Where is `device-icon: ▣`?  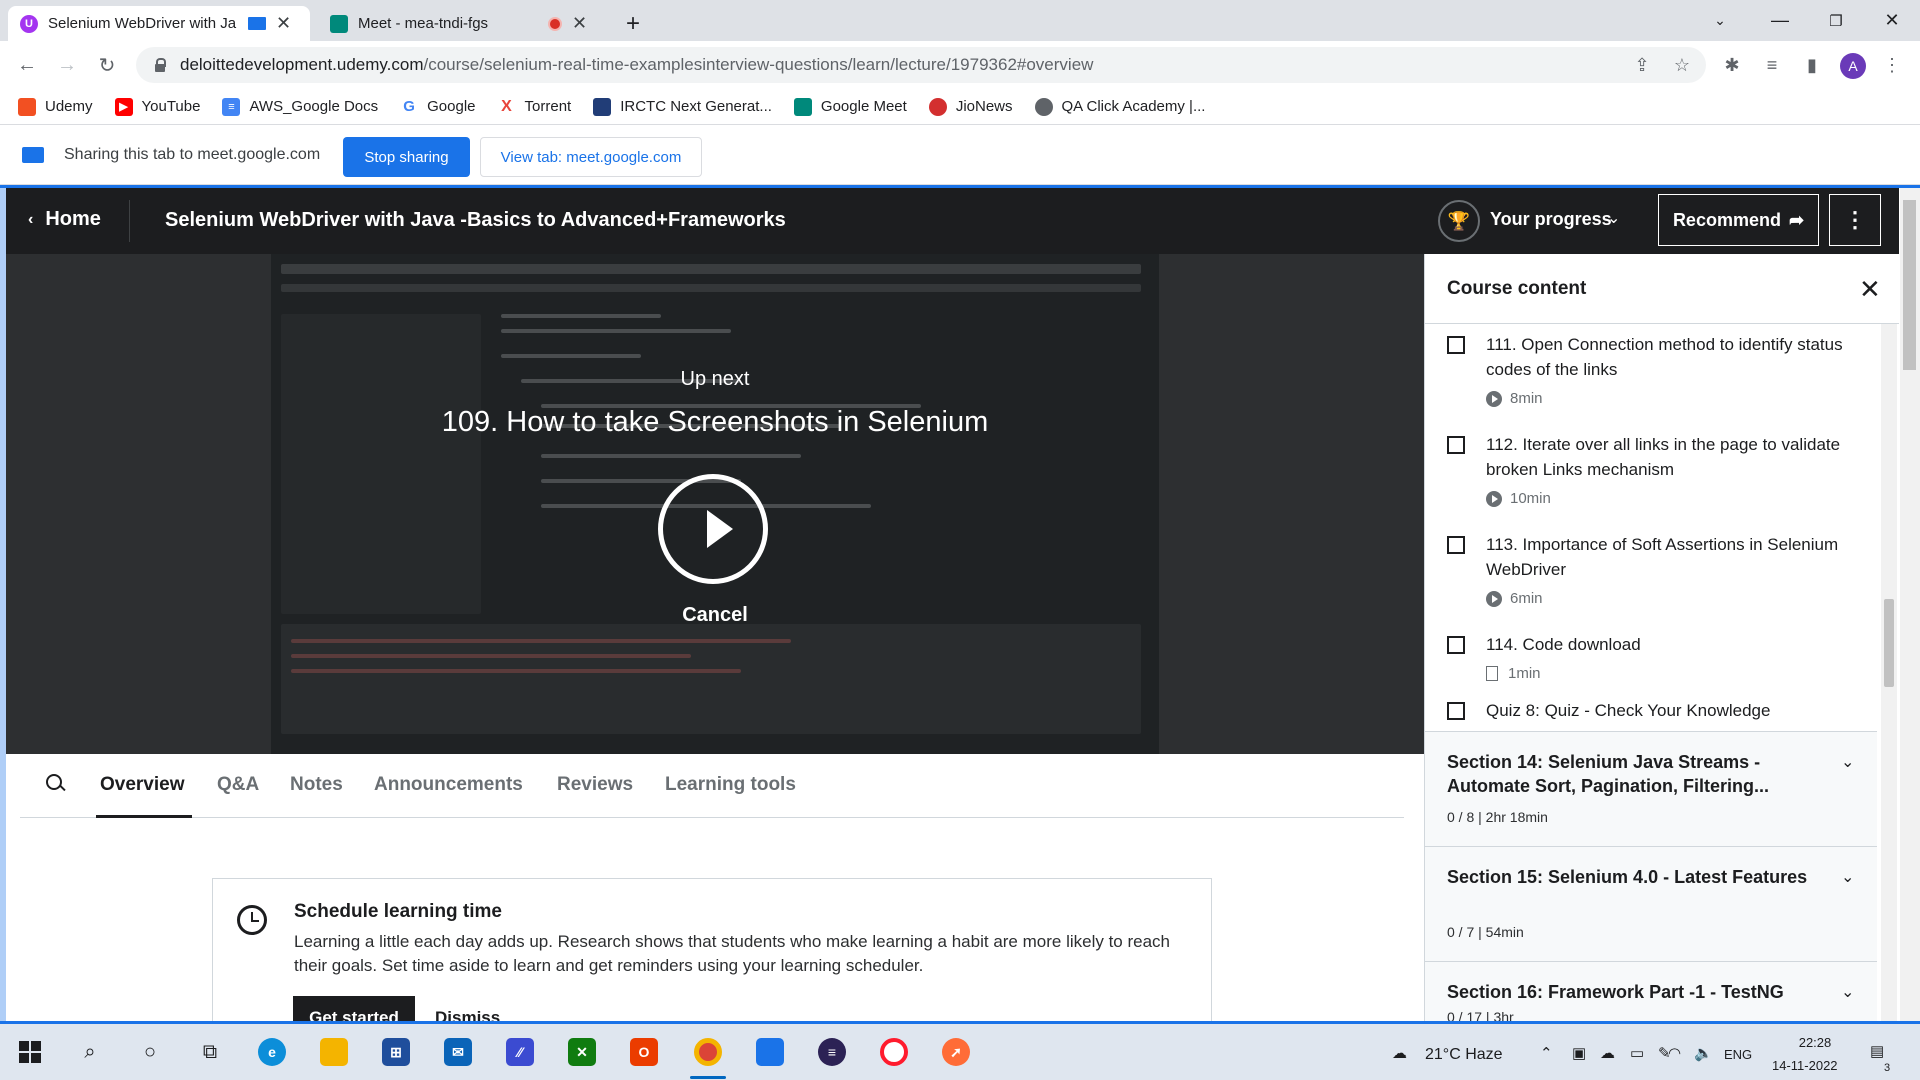 device-icon: ▣ is located at coordinates (1579, 1053).